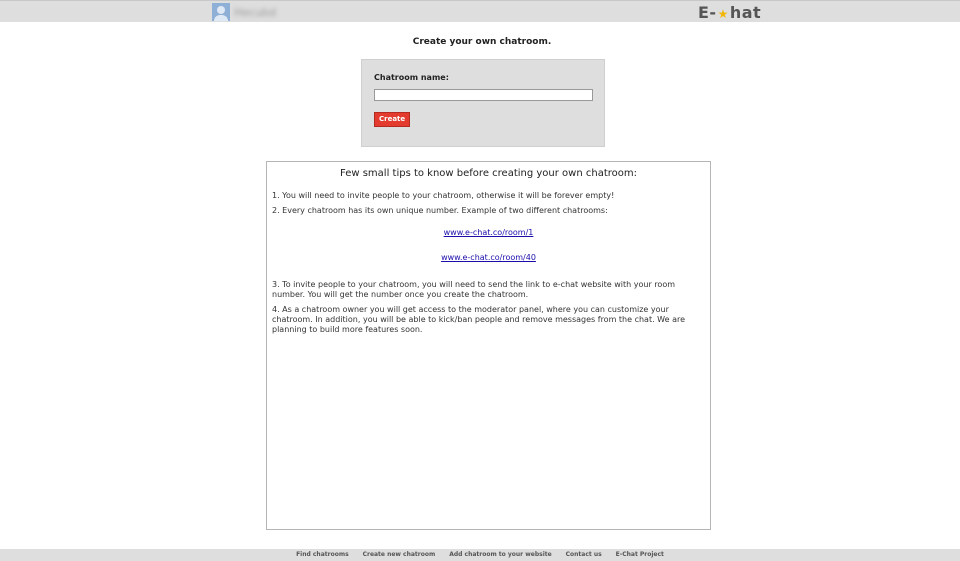  Describe the element at coordinates (322, 555) in the screenshot. I see `footer-link-find-chatrooms: Find chatrooms` at that location.